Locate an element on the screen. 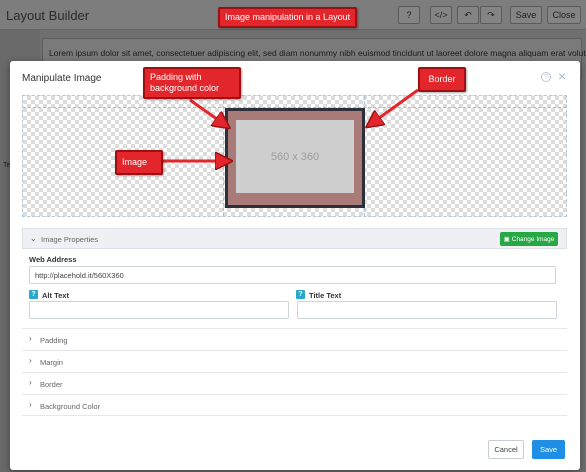 Image resolution: width=586 pixels, height=472 pixels. web-address-label: Web Address is located at coordinates (53, 259).